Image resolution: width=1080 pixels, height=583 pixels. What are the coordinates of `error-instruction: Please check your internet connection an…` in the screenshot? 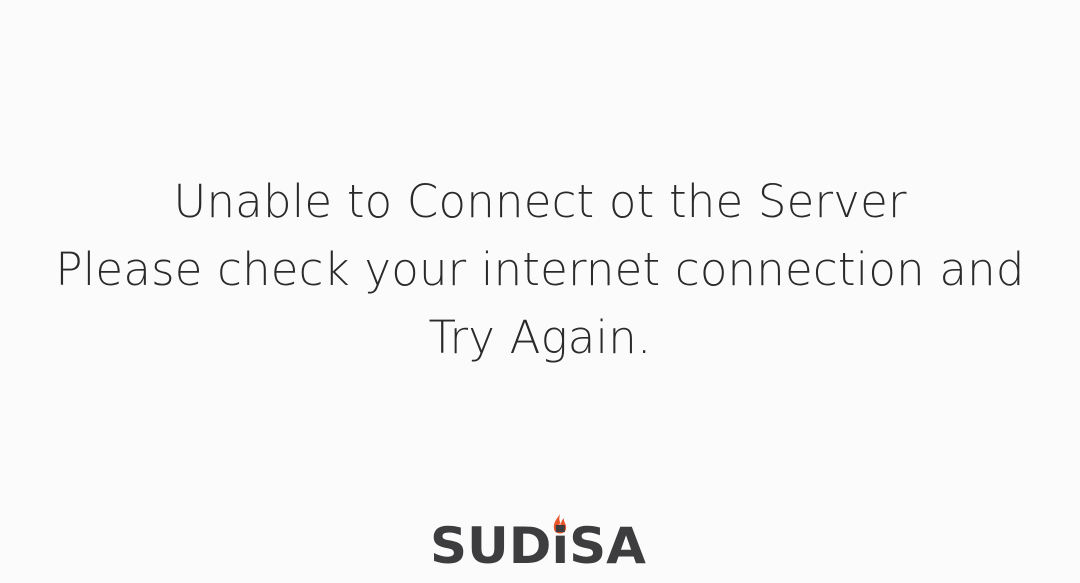 It's located at (540, 269).